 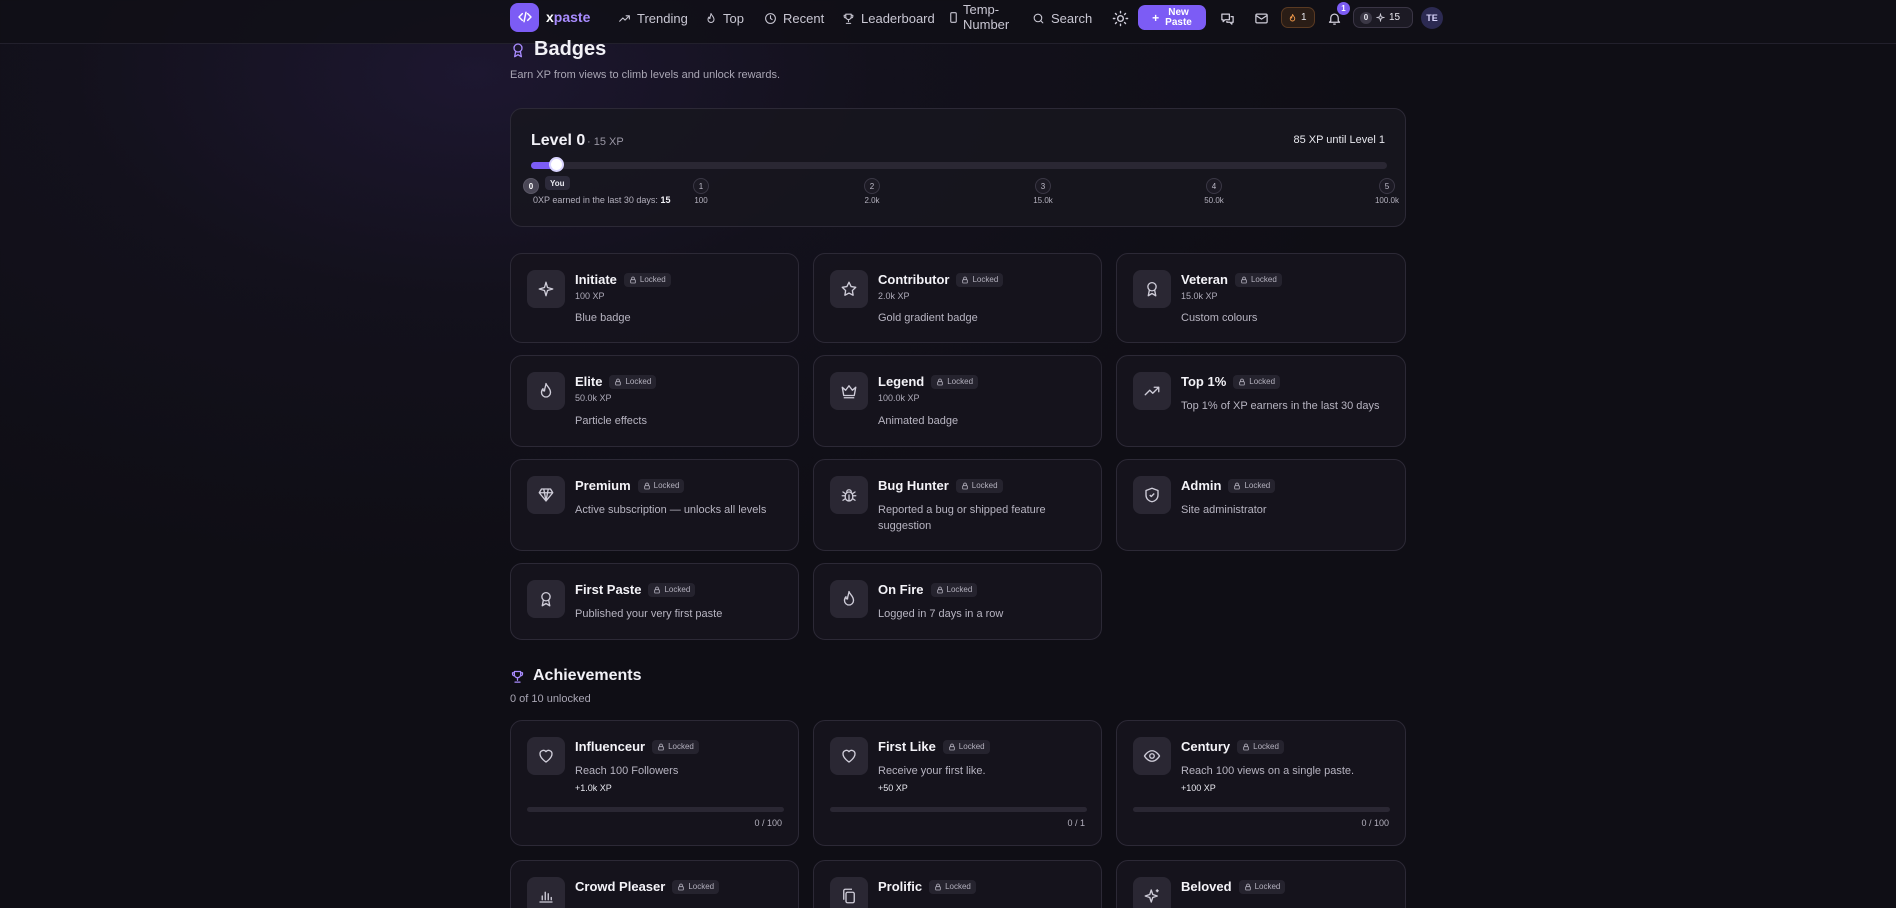 I want to click on theme-toggle-button, so click(x=1120, y=18).